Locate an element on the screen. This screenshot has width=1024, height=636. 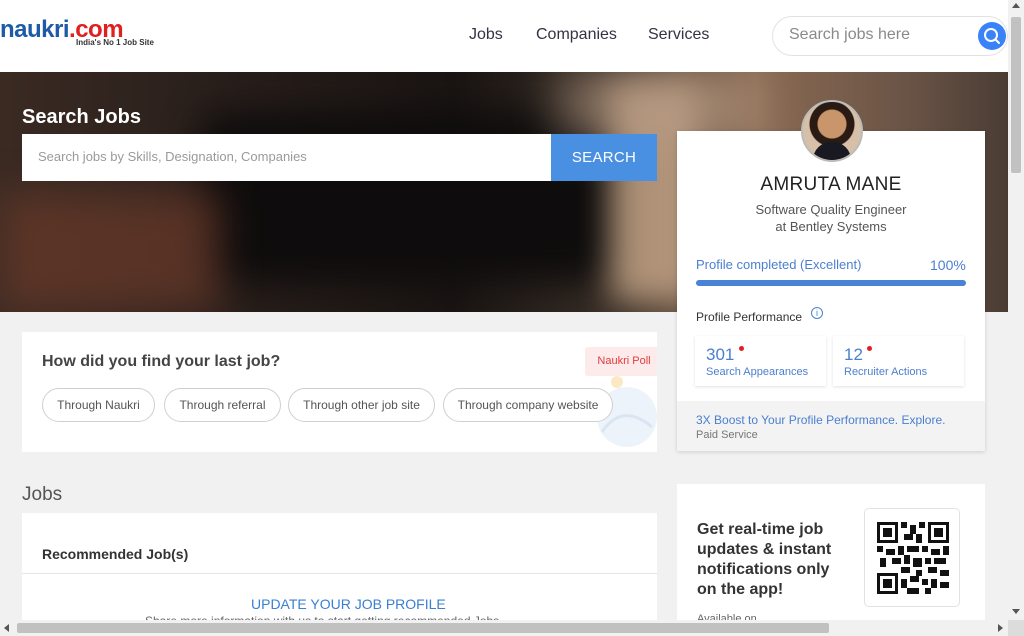
profile-completion-bar is located at coordinates (831, 283).